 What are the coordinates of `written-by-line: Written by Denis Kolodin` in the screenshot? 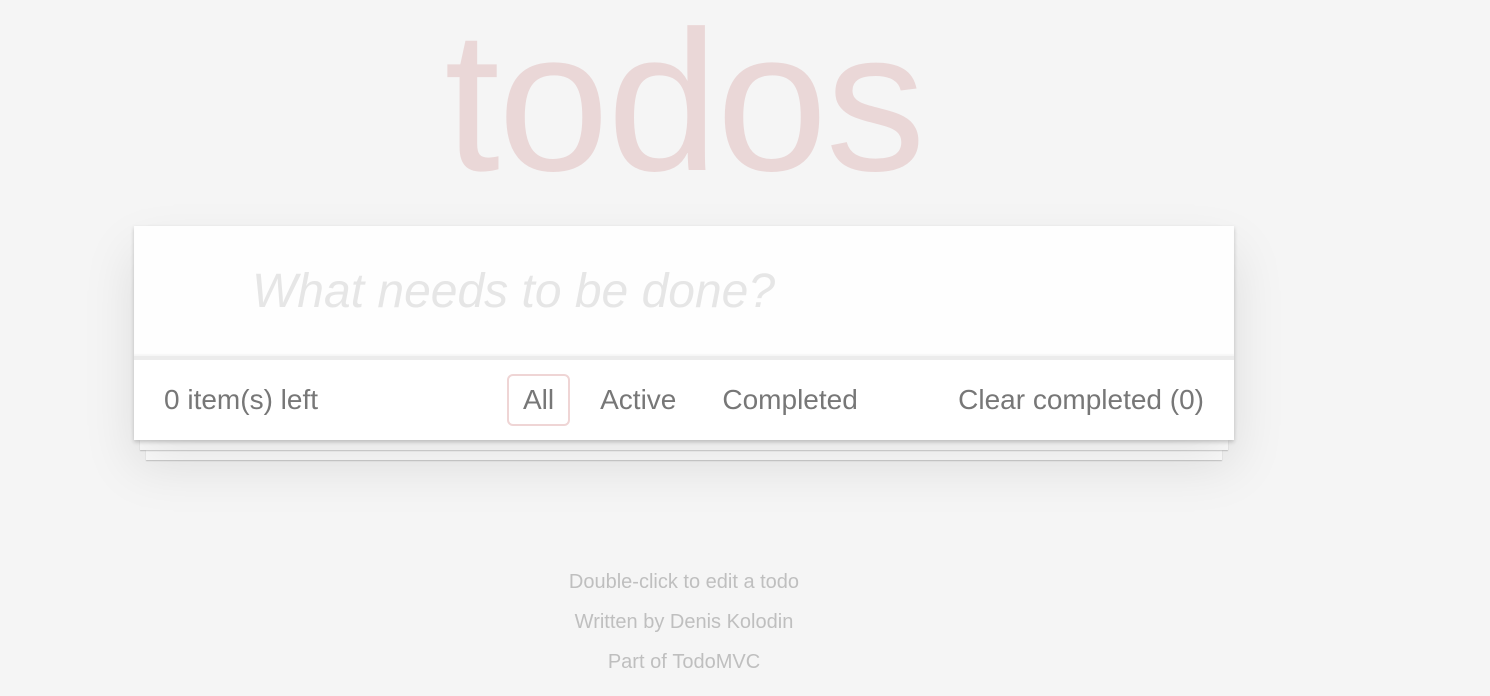 It's located at (684, 622).